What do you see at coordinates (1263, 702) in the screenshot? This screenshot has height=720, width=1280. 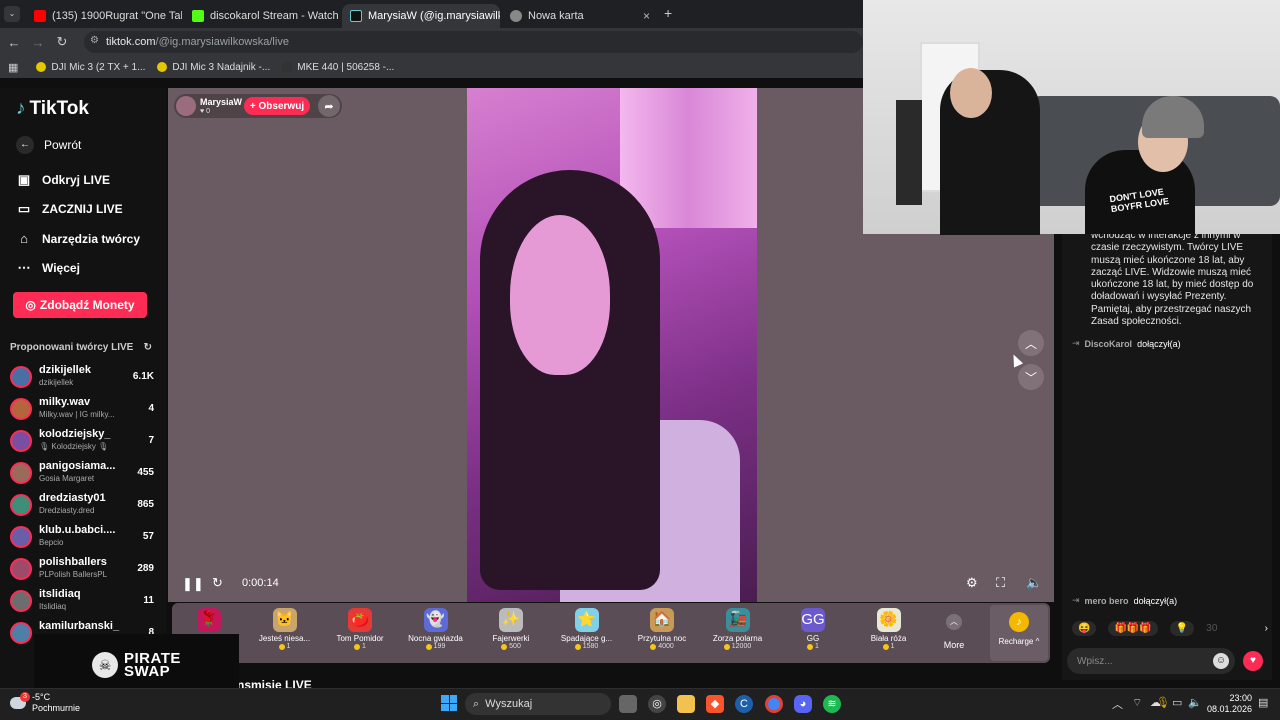 I see `notifications-icon: ▤` at bounding box center [1263, 702].